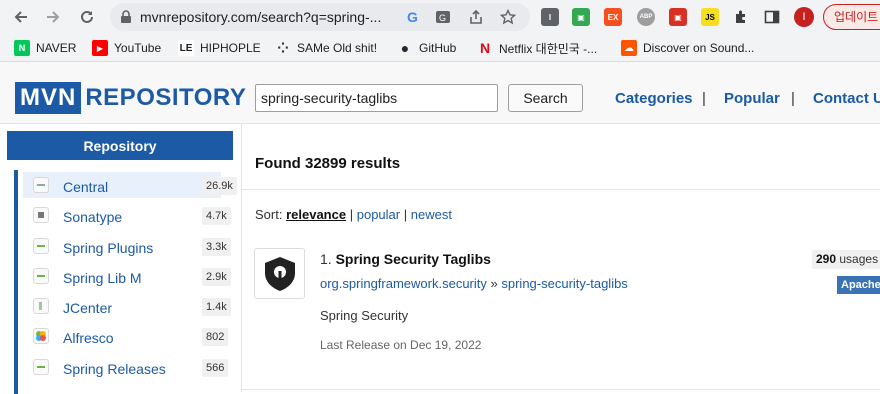 This screenshot has width=880, height=394. I want to click on sidebar-item-alfresco: Alfresco 802, so click(124, 336).